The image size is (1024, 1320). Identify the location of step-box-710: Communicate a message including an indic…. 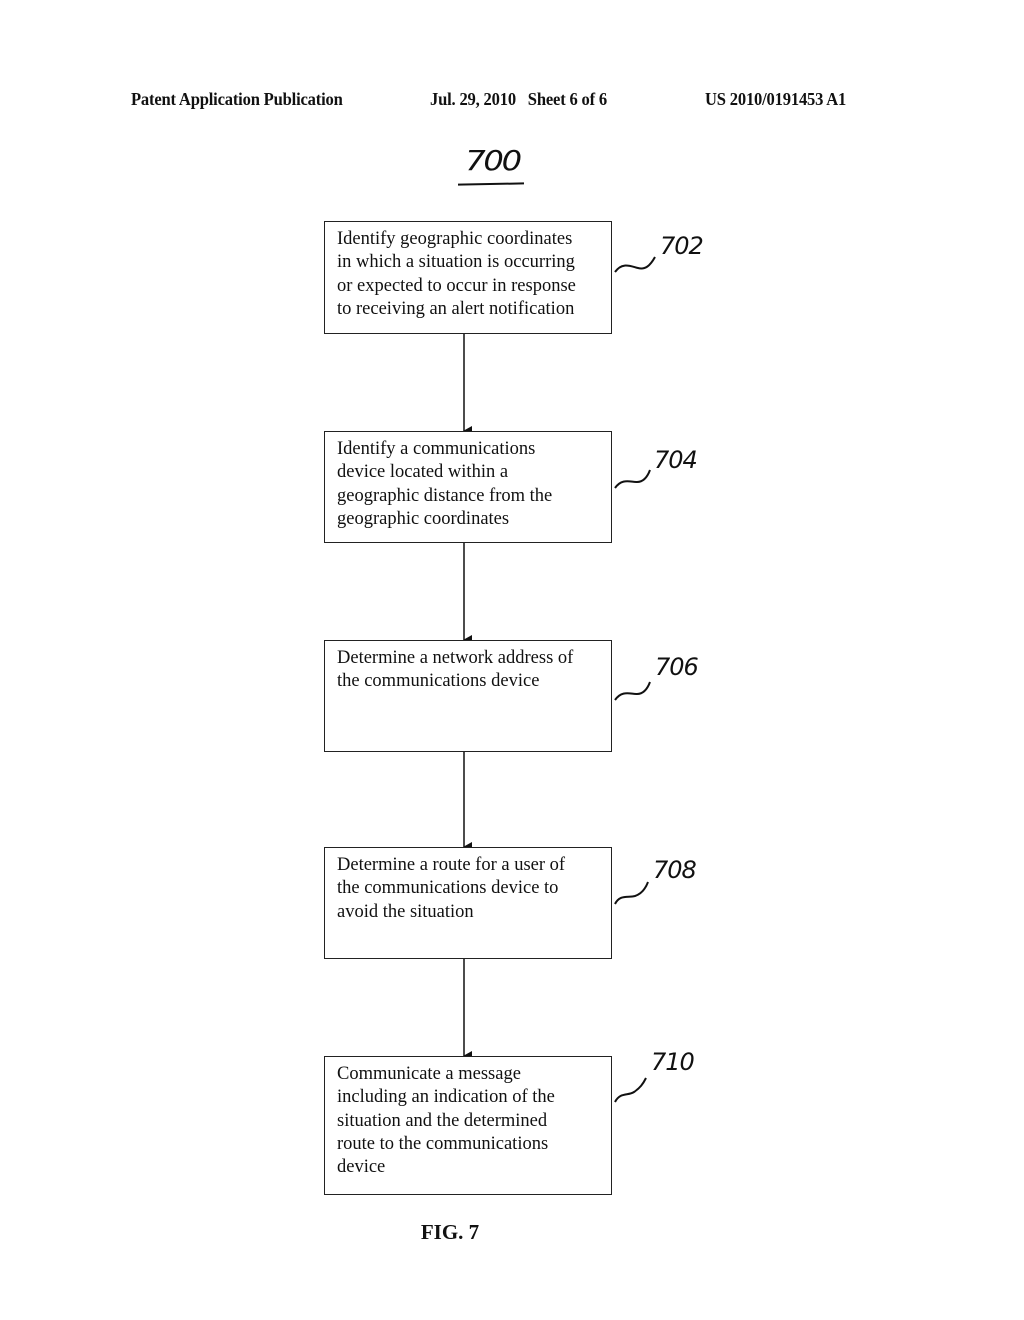
(468, 1125).